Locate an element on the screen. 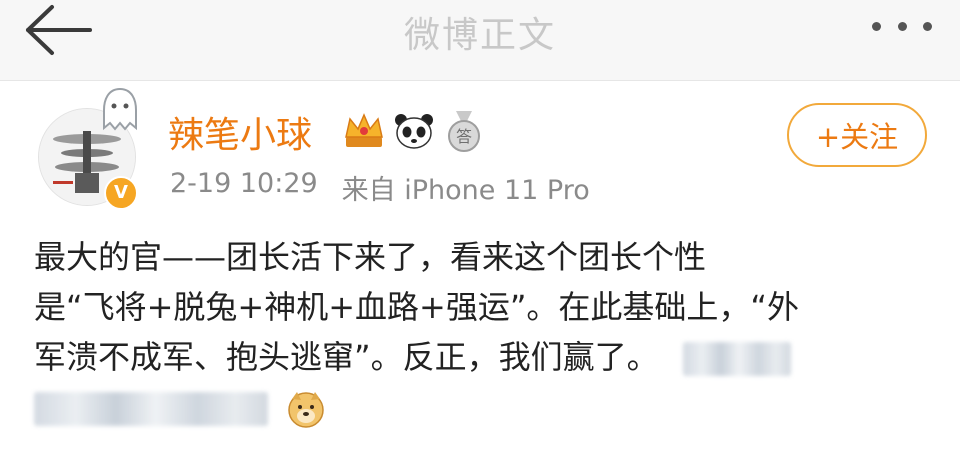 The width and height of the screenshot is (960, 459). post-text-line-text: 军溃不成军、抱头逃窜”。反正，我们赢了。 is located at coordinates (346, 357).